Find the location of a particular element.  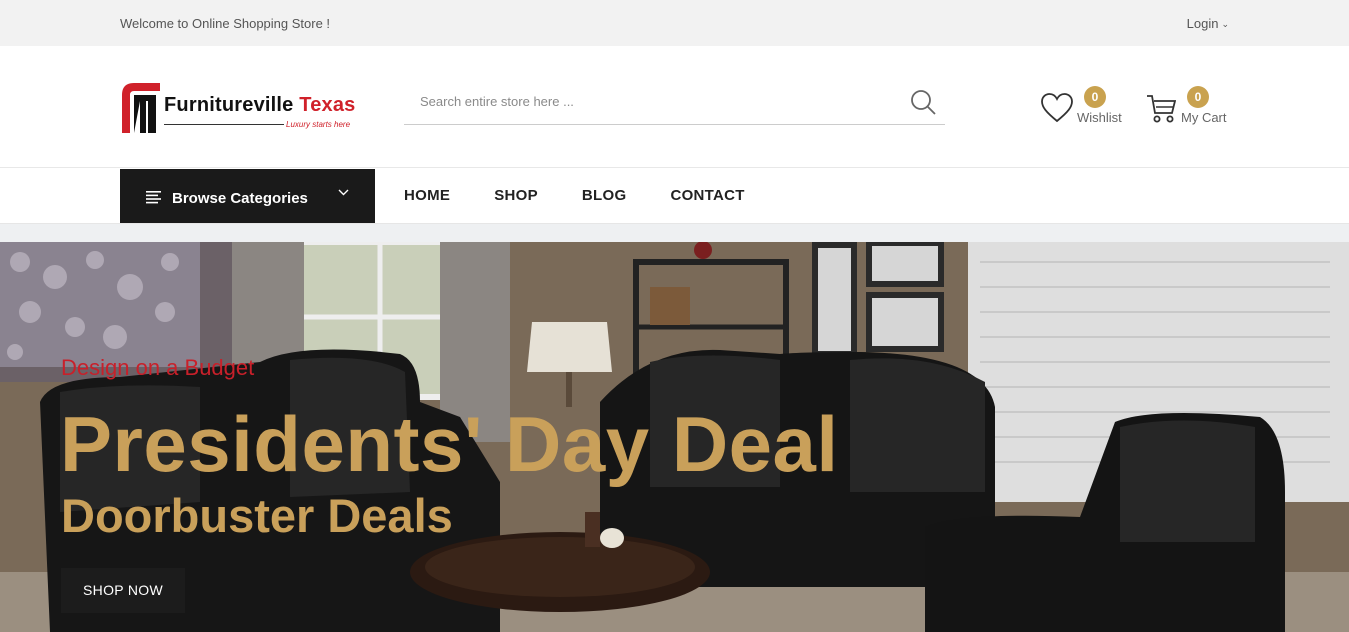

login-dropdown: Login ⌄ is located at coordinates (1208, 23).